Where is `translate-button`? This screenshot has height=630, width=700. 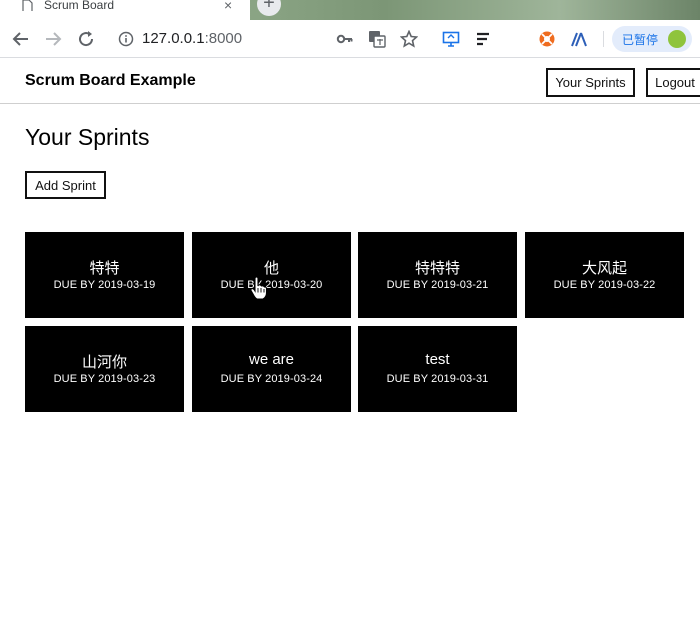
translate-button is located at coordinates (377, 39).